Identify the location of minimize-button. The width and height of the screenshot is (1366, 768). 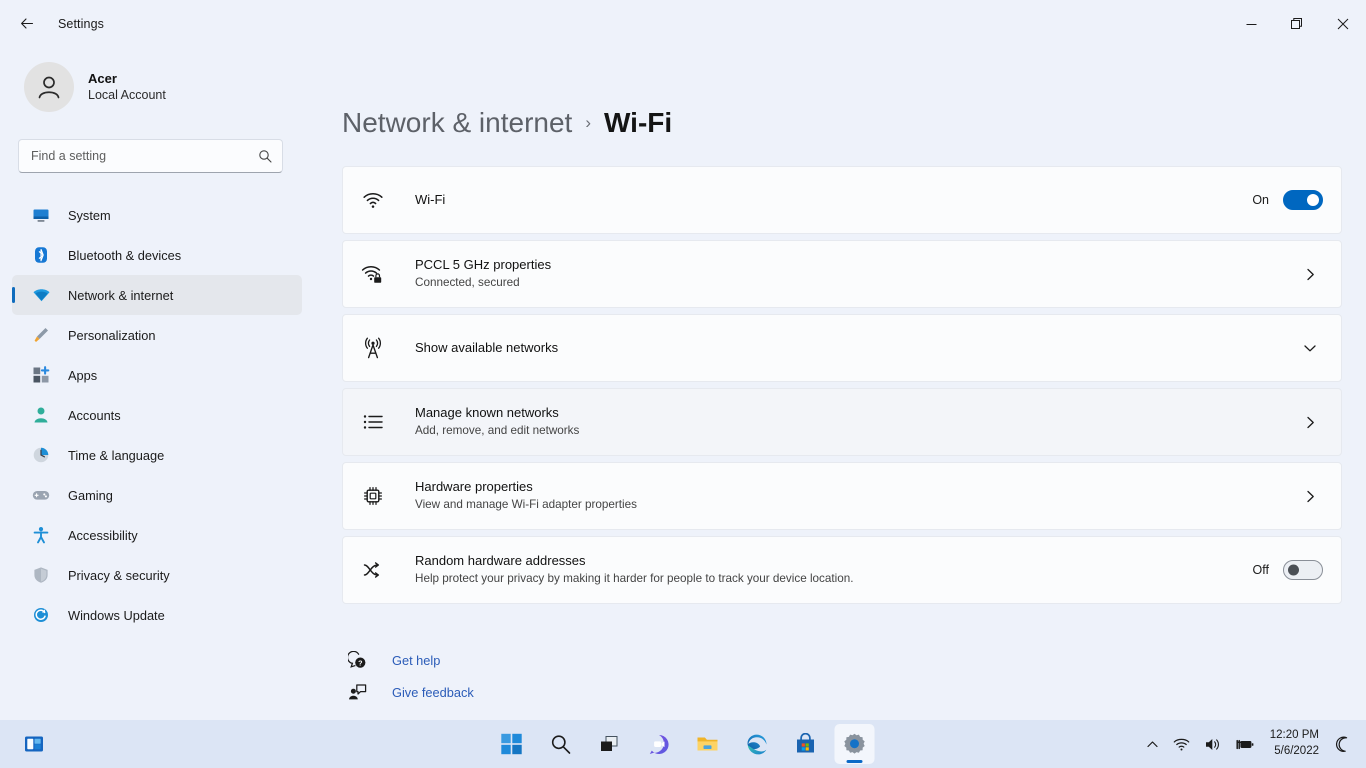
(1251, 24).